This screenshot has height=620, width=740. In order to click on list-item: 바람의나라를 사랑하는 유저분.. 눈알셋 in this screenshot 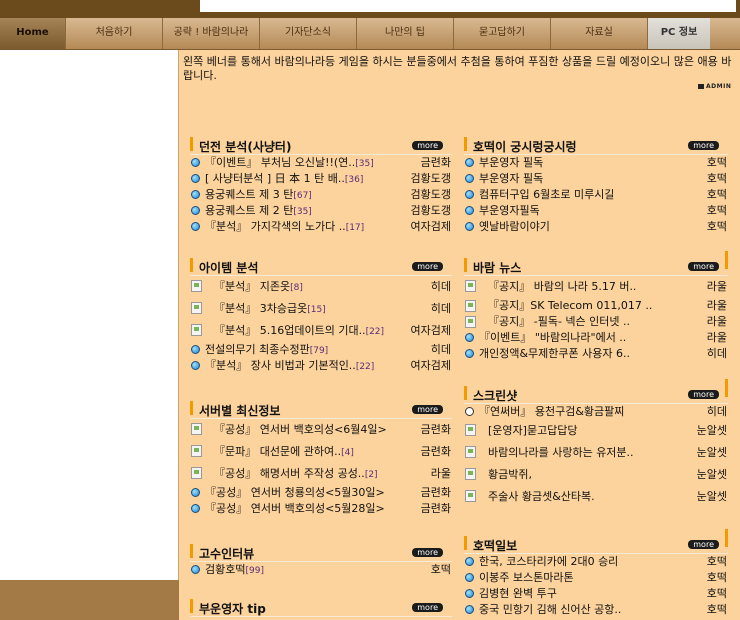, I will do `click(596, 453)`.